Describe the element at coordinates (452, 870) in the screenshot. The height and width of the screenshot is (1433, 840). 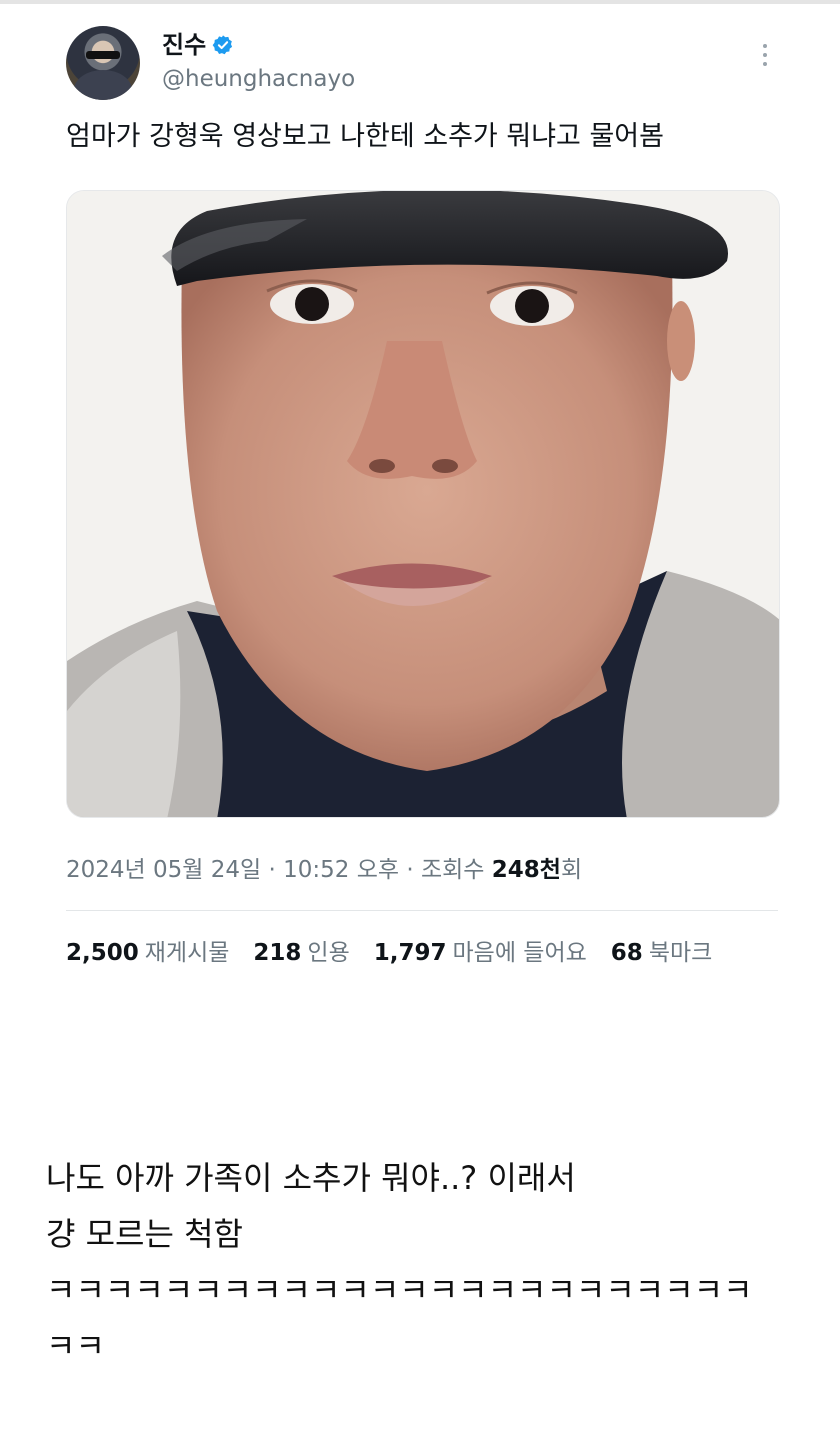
I see `views-label: 조회수` at that location.